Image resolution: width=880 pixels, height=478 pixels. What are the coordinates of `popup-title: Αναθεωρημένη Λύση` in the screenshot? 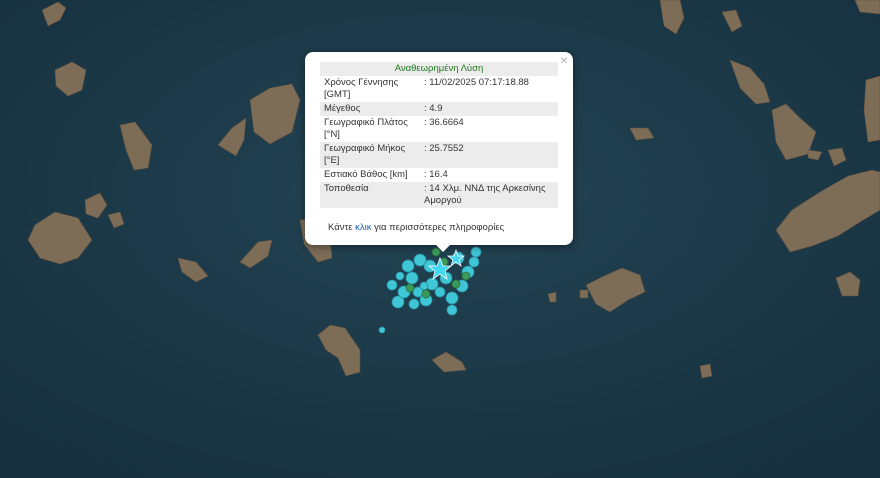 It's located at (439, 69).